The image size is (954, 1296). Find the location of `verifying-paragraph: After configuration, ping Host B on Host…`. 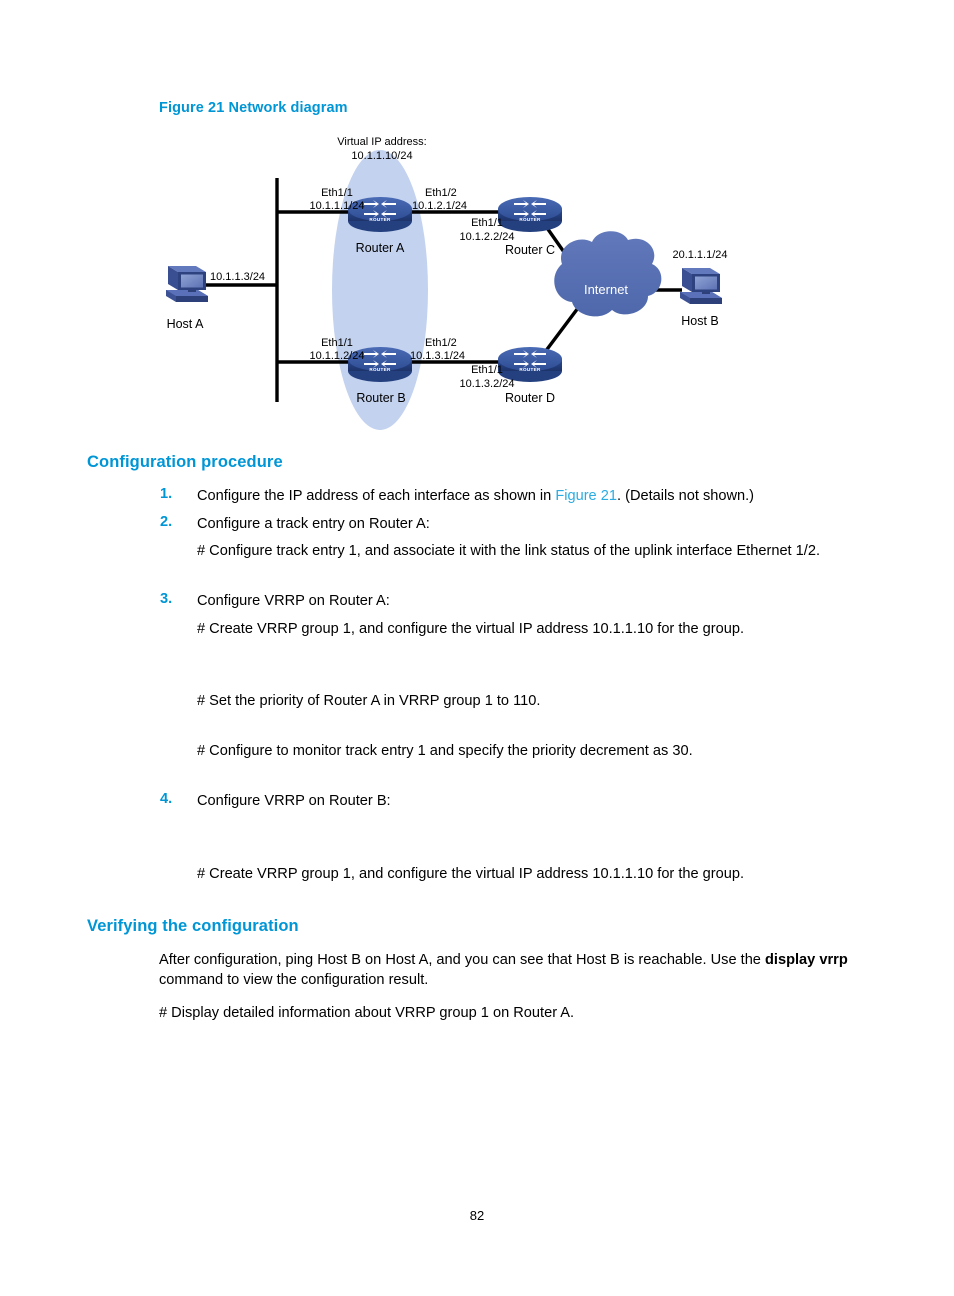

verifying-paragraph: After configuration, ping Host B on Host… is located at coordinates (515, 970).